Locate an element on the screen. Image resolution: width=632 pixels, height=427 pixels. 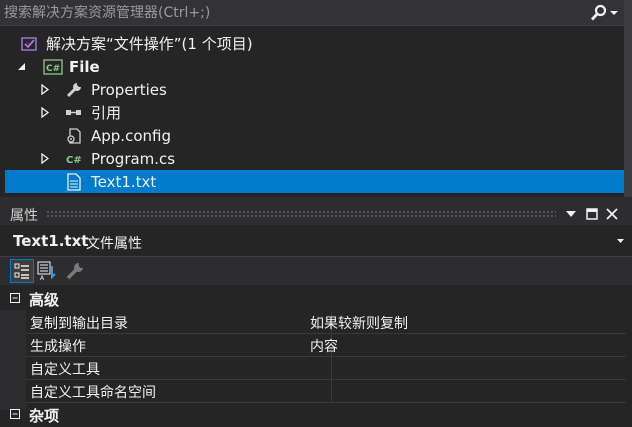
text-file-icon is located at coordinates (74, 181).